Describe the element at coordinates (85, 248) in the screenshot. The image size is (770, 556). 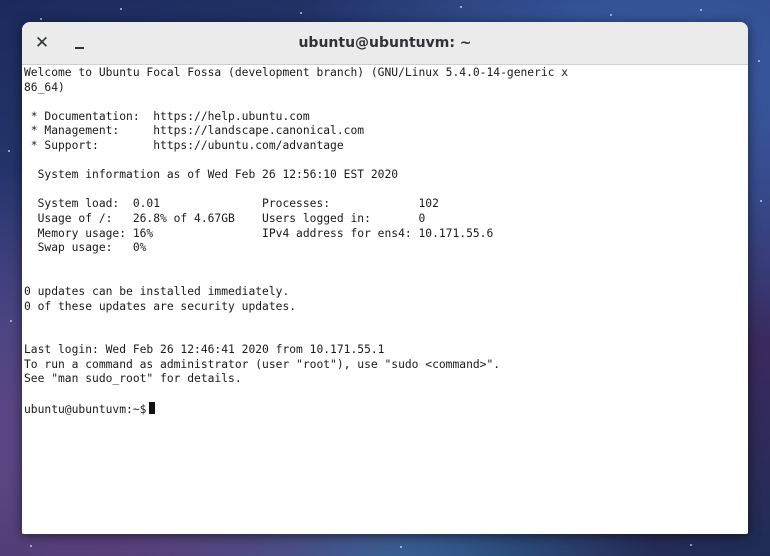
I see `terminal-line: Swap usage: 0%` at that location.